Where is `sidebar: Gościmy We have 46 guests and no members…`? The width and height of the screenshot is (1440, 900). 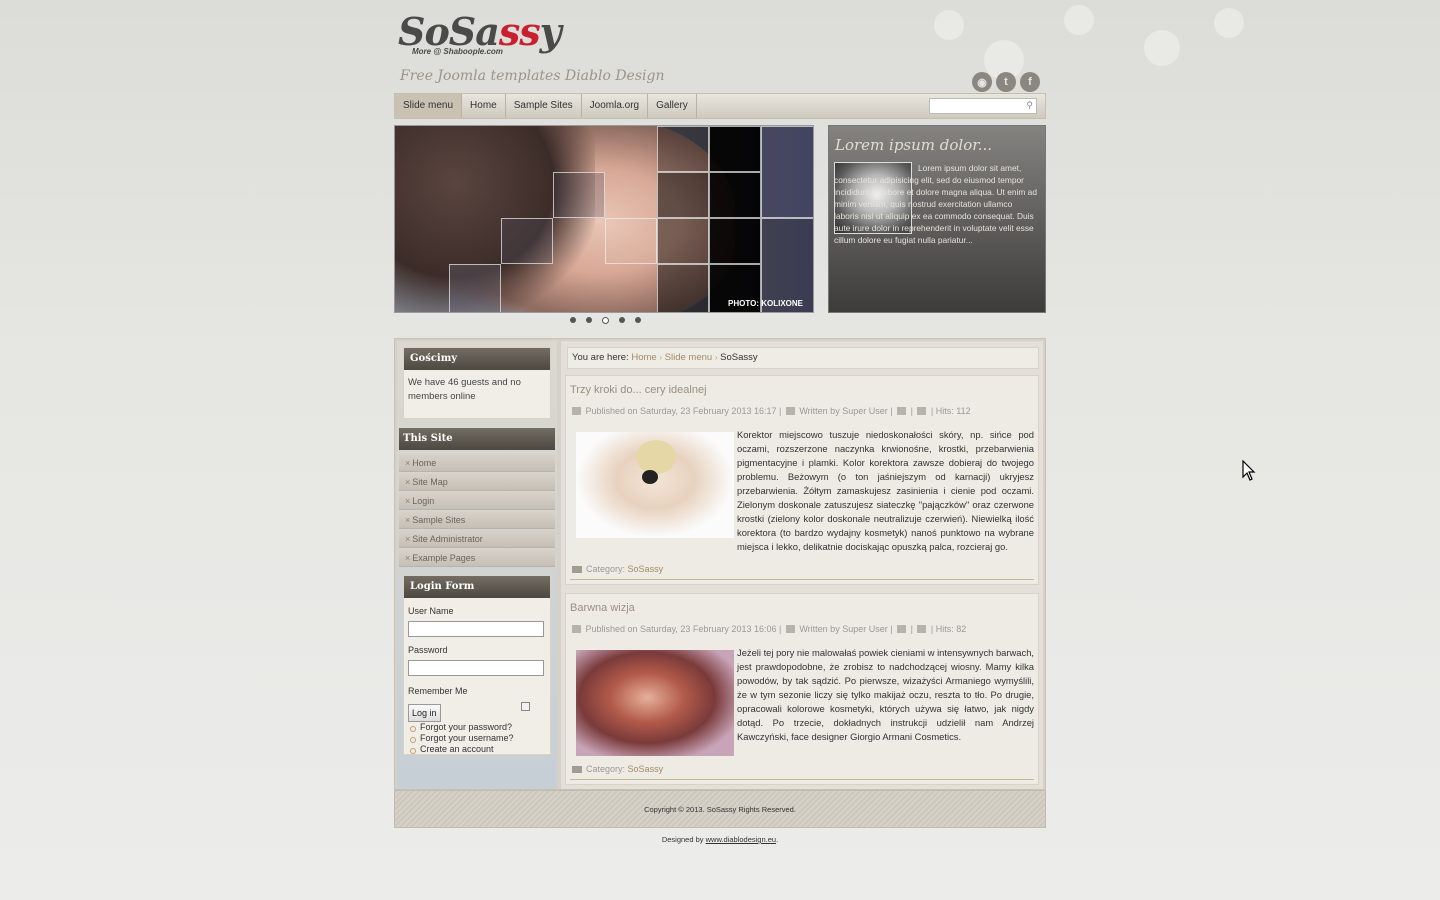 sidebar: Gościmy We have 46 guests and no members… is located at coordinates (477, 565).